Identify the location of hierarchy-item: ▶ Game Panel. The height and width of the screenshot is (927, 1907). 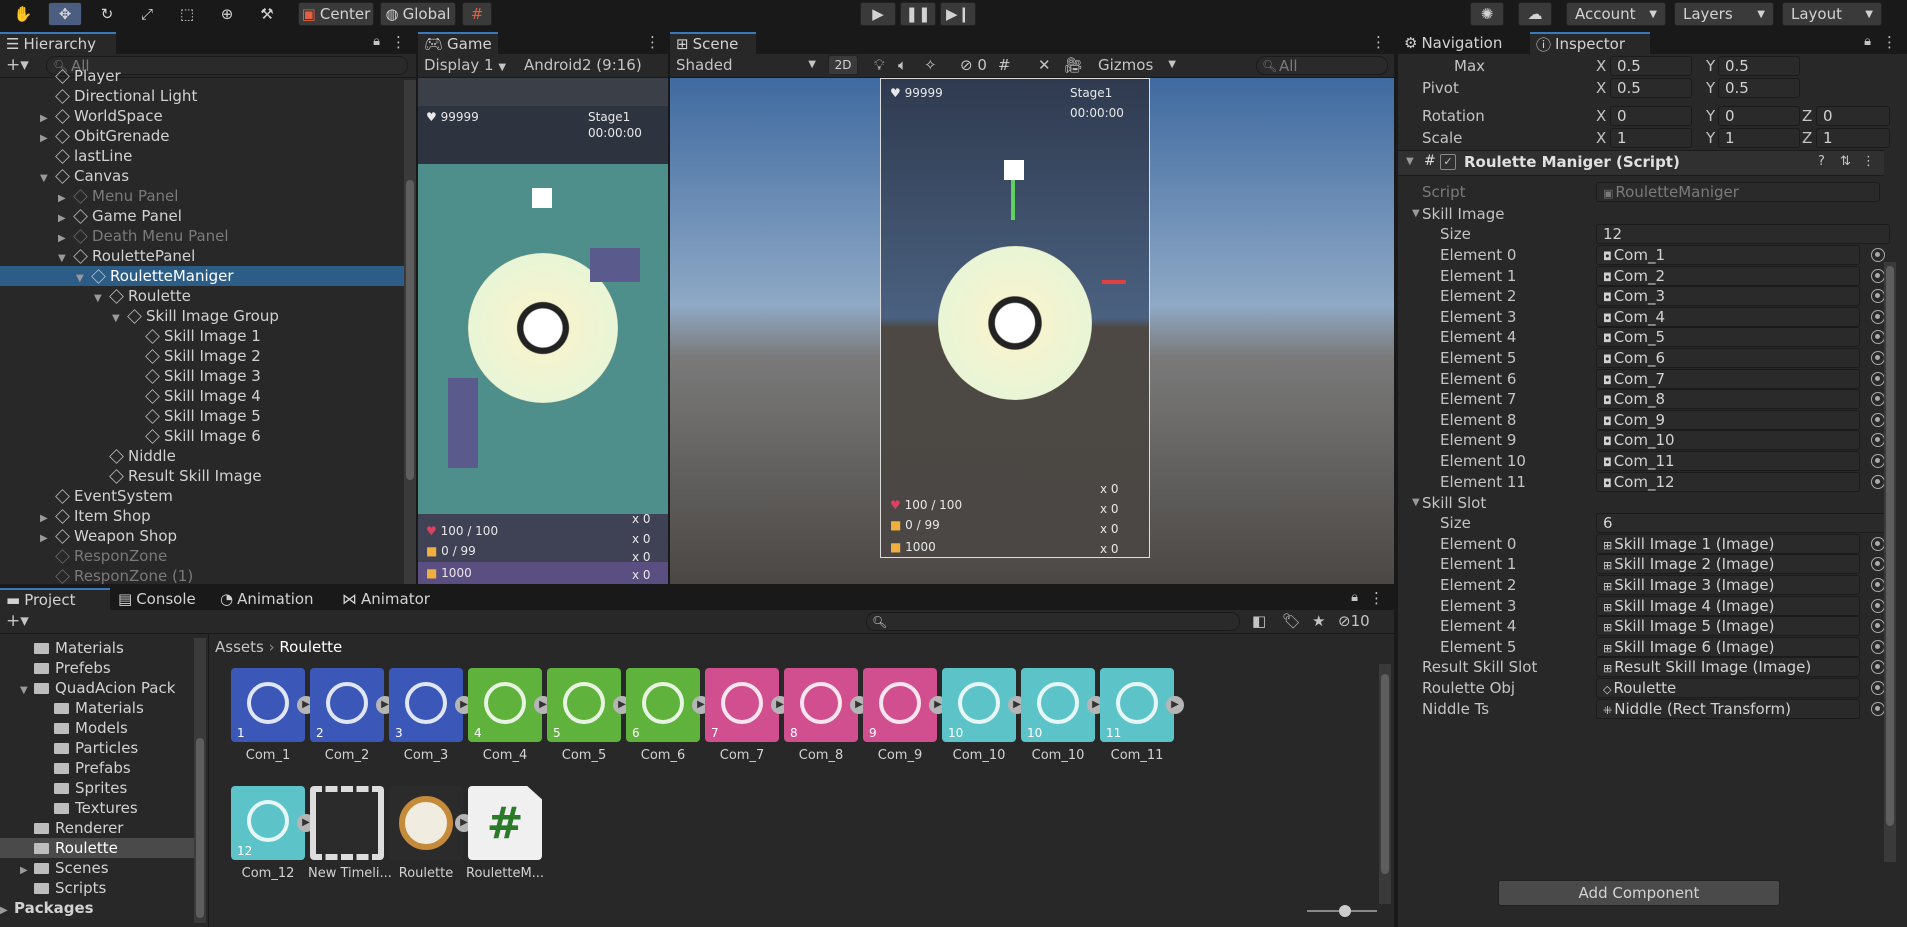
(202, 216).